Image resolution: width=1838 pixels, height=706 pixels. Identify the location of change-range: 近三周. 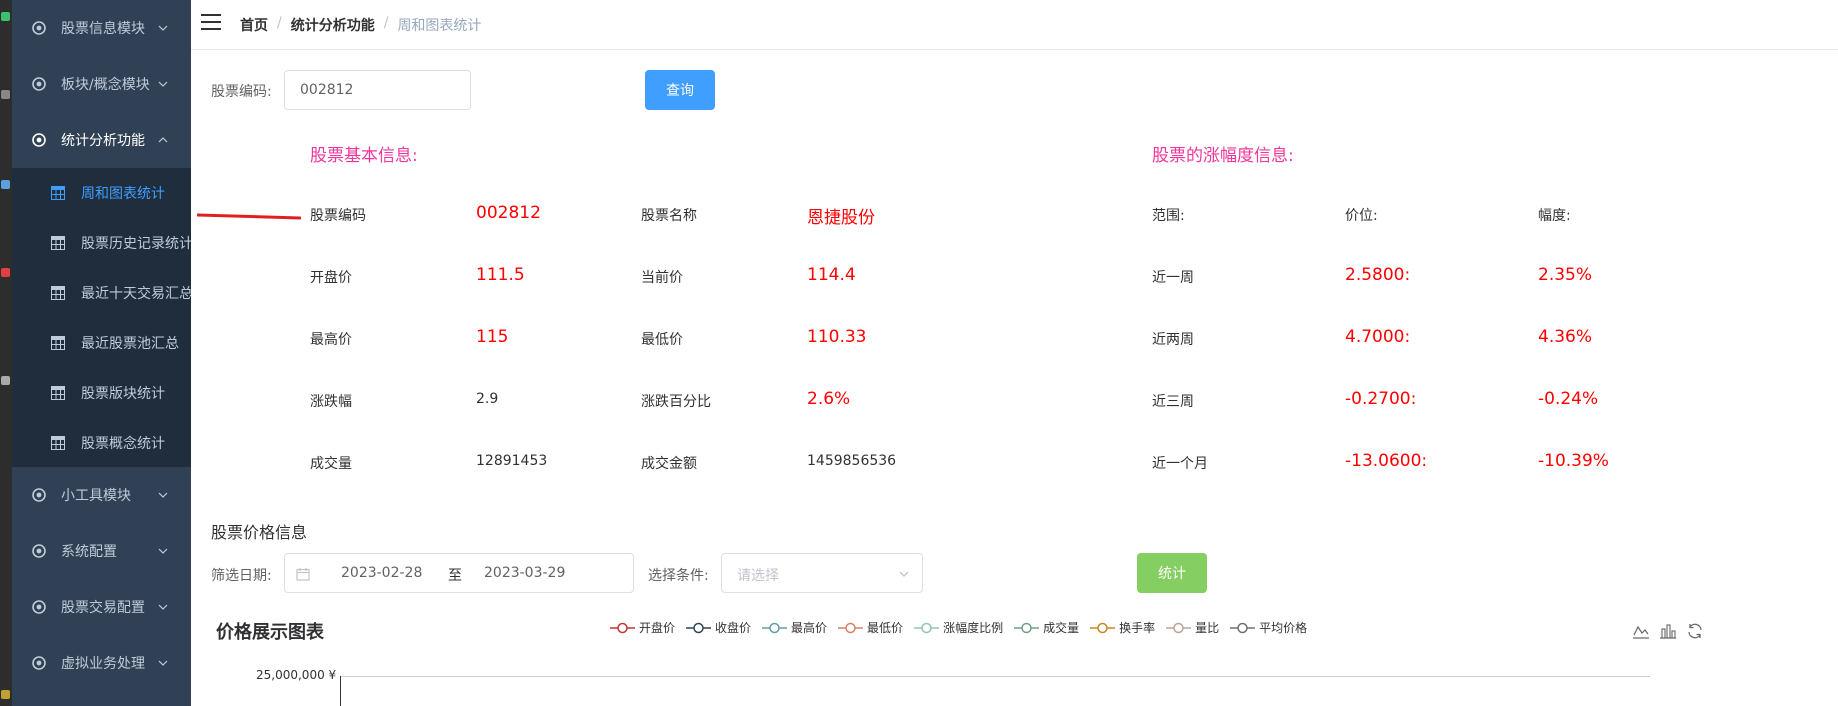
(1173, 402).